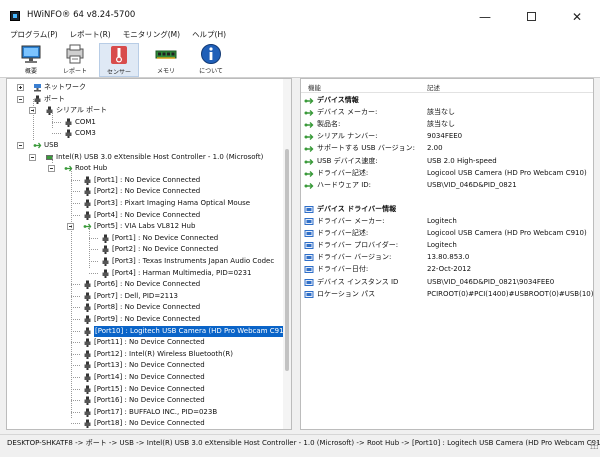  I want to click on detail-label: ドライバー日付:, so click(343, 269).